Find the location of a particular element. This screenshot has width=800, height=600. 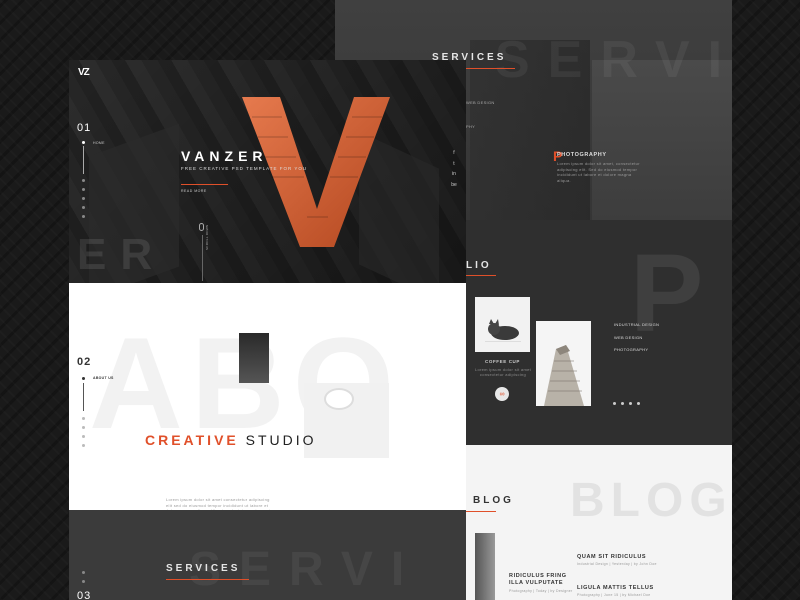

blog-post-1-title: QUAM SIT RIDICULUS is located at coordinates (611, 557).